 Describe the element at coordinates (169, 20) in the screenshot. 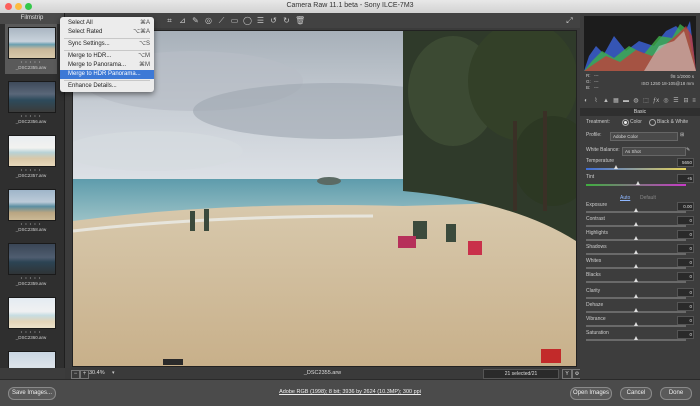

I see `crop-icon: ⌗` at that location.